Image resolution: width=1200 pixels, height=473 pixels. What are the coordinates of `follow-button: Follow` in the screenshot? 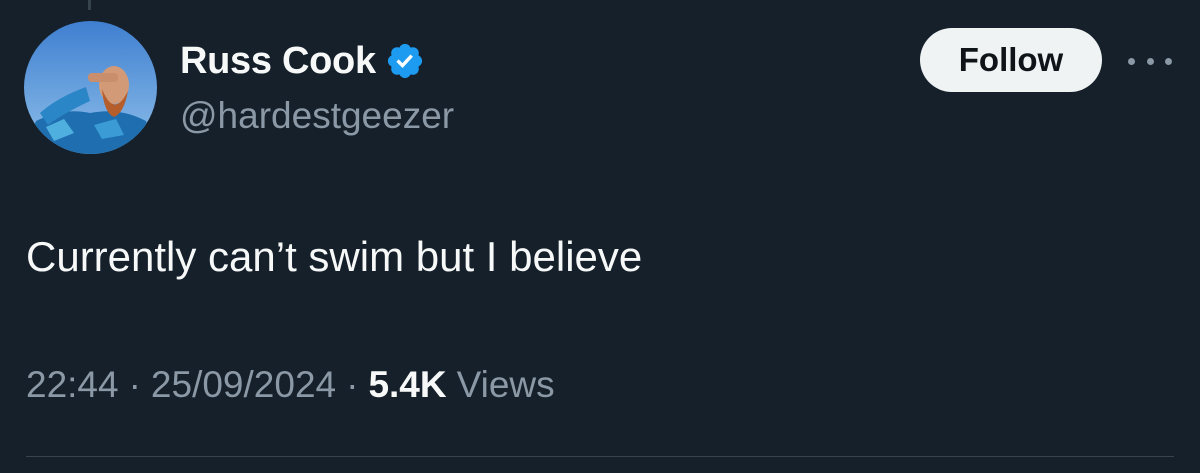 It's located at (1011, 60).